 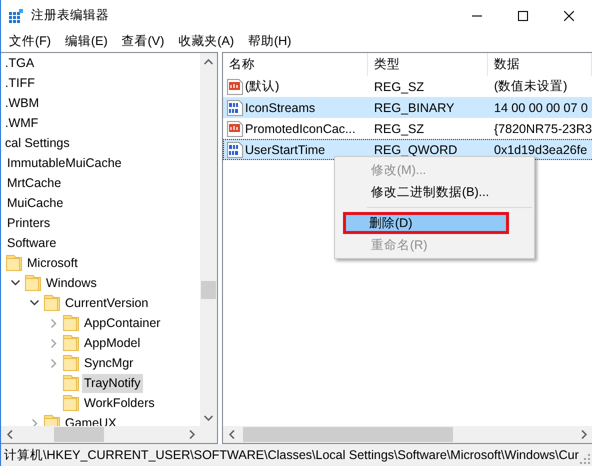 What do you see at coordinates (112, 343) in the screenshot?
I see `tree-item: AppModel` at bounding box center [112, 343].